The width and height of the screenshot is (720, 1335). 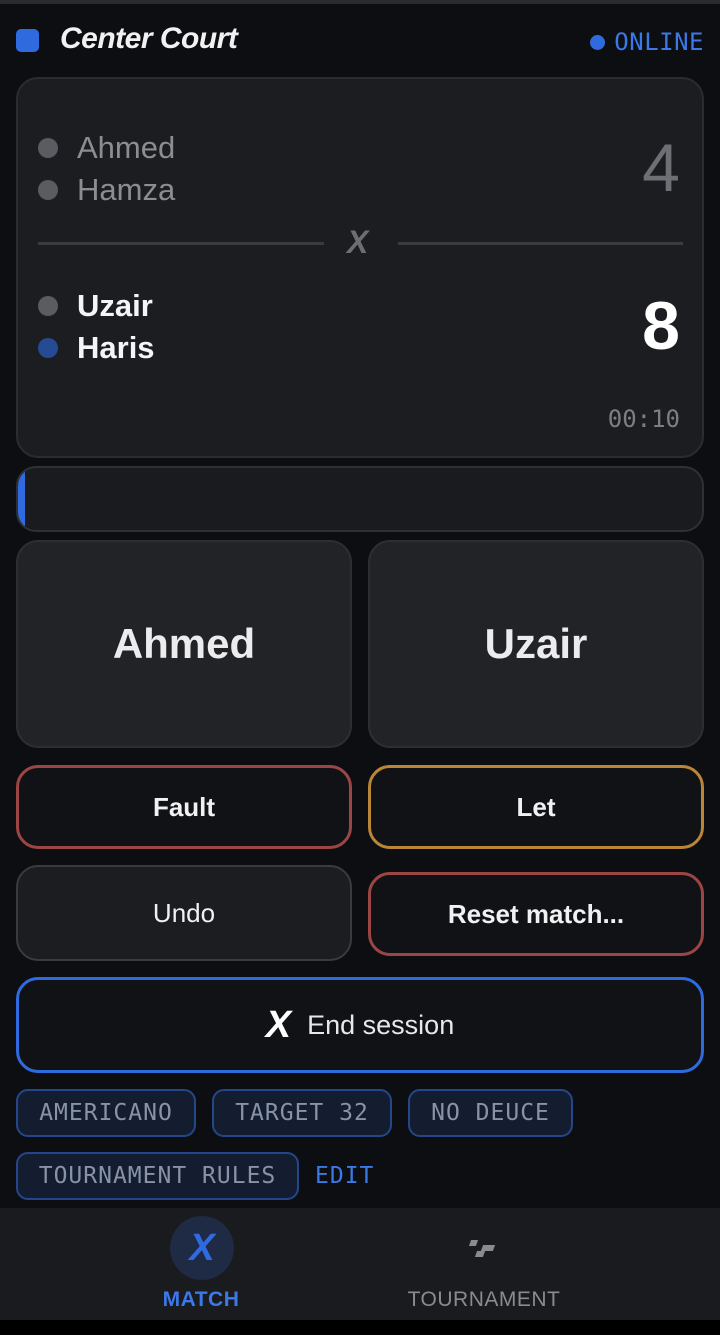 I want to click on bottom-nav: X MATCH TOURNAMENT, so click(x=360, y=1271).